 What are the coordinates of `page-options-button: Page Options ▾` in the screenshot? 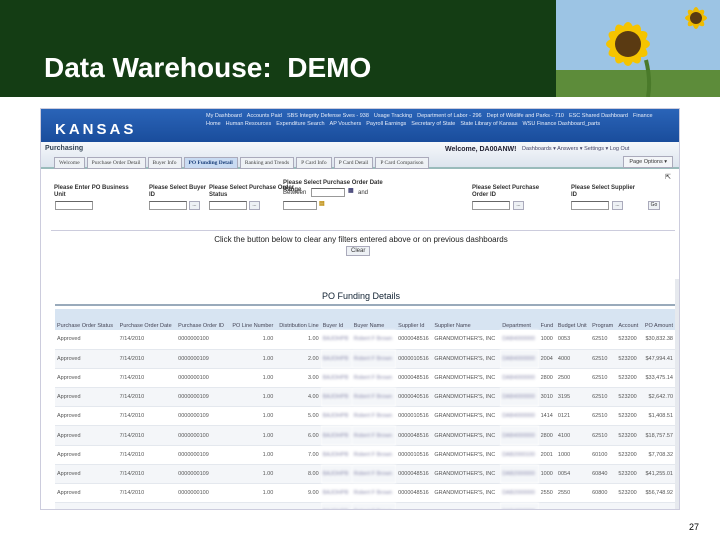 It's located at (648, 162).